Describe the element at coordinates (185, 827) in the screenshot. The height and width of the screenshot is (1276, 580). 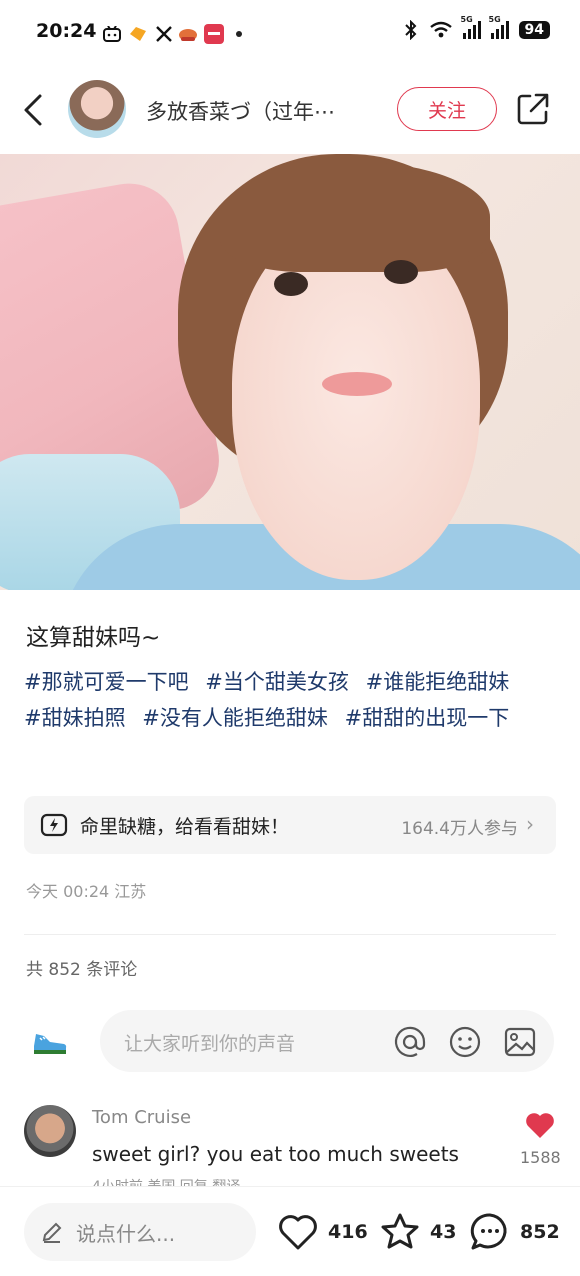
I see `topic-label: 命里缺糖，给看看甜妹！` at that location.